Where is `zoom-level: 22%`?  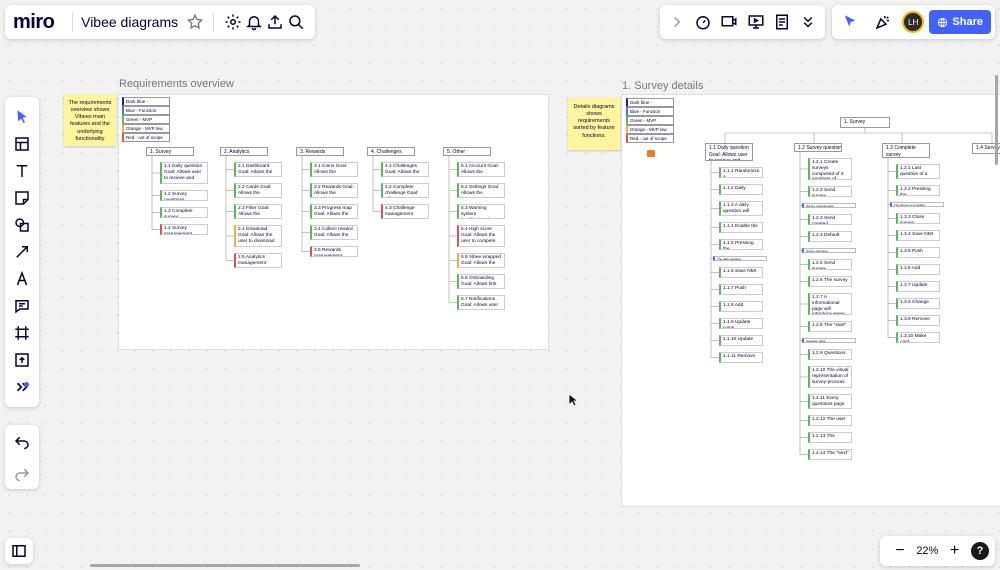
zoom-level: 22% is located at coordinates (927, 551).